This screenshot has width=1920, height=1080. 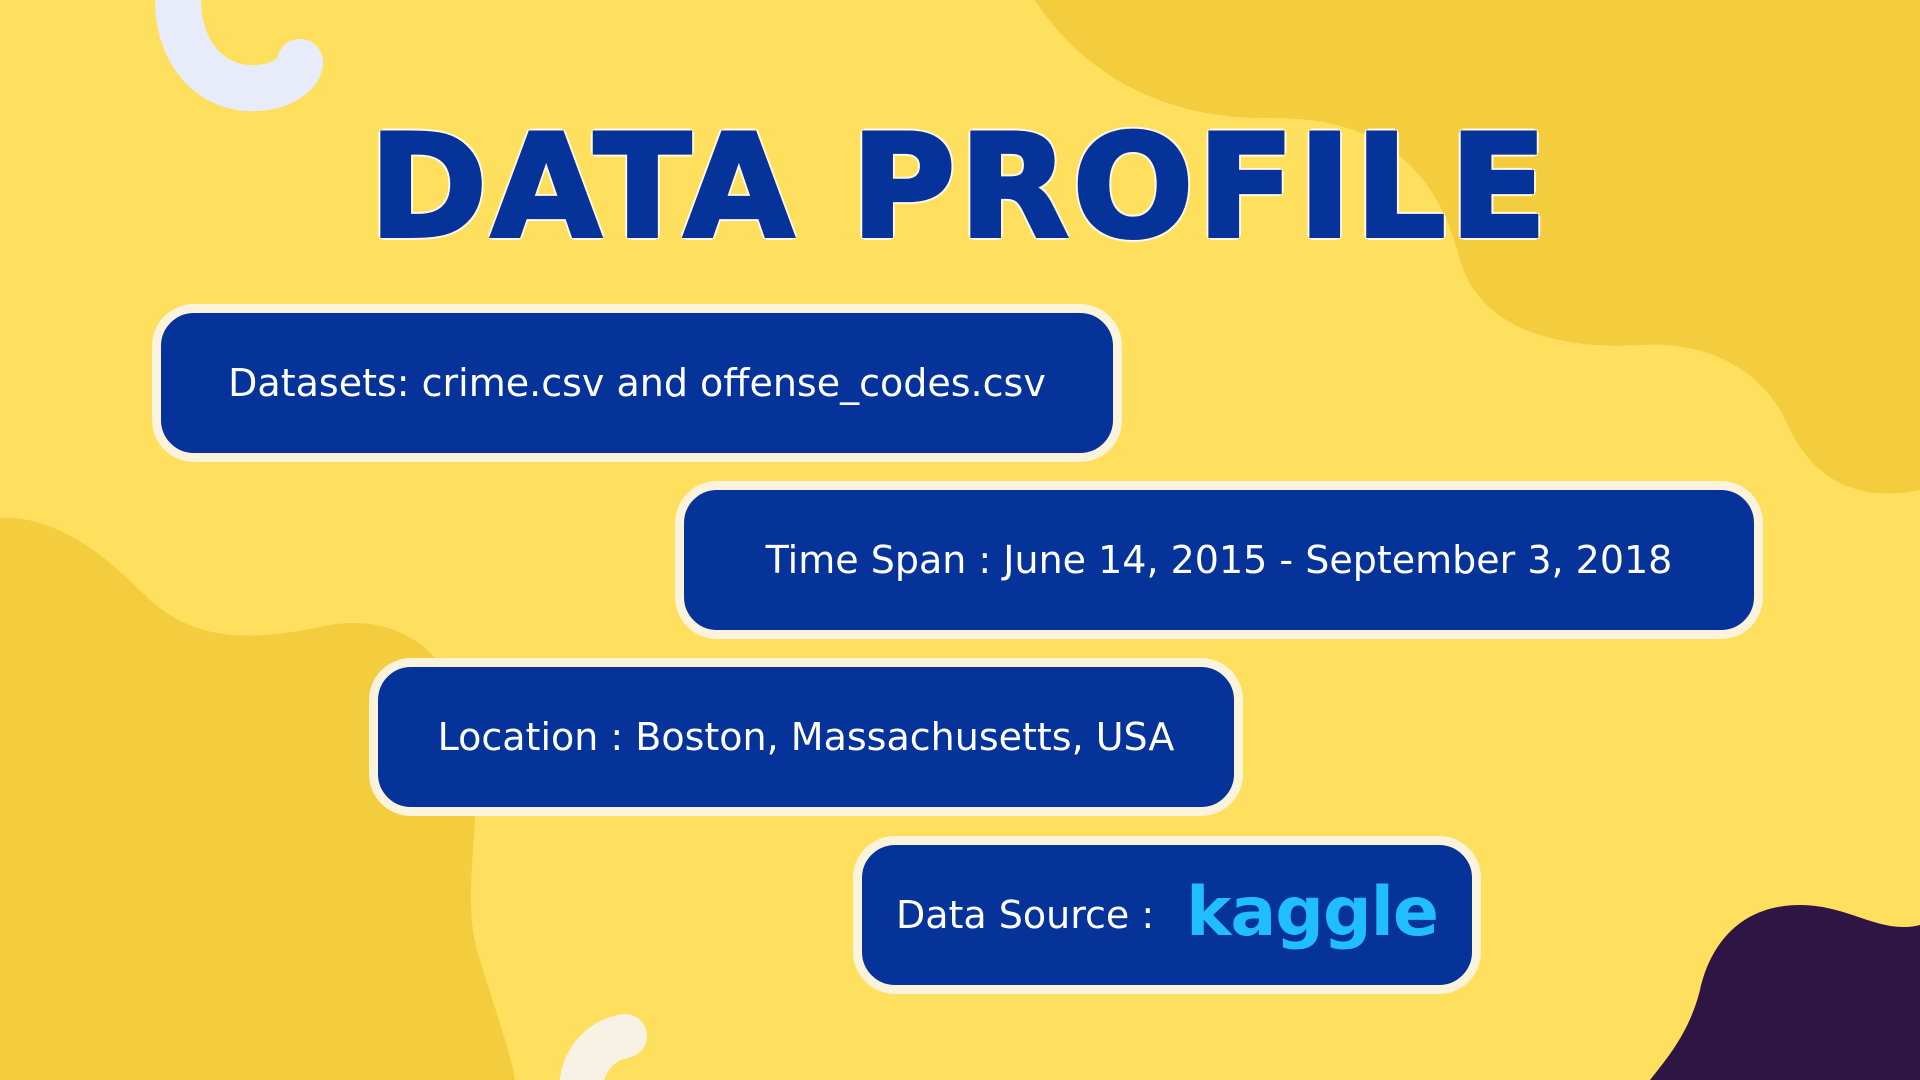 What do you see at coordinates (1312, 912) in the screenshot?
I see `kaggle-logo: kaggle` at bounding box center [1312, 912].